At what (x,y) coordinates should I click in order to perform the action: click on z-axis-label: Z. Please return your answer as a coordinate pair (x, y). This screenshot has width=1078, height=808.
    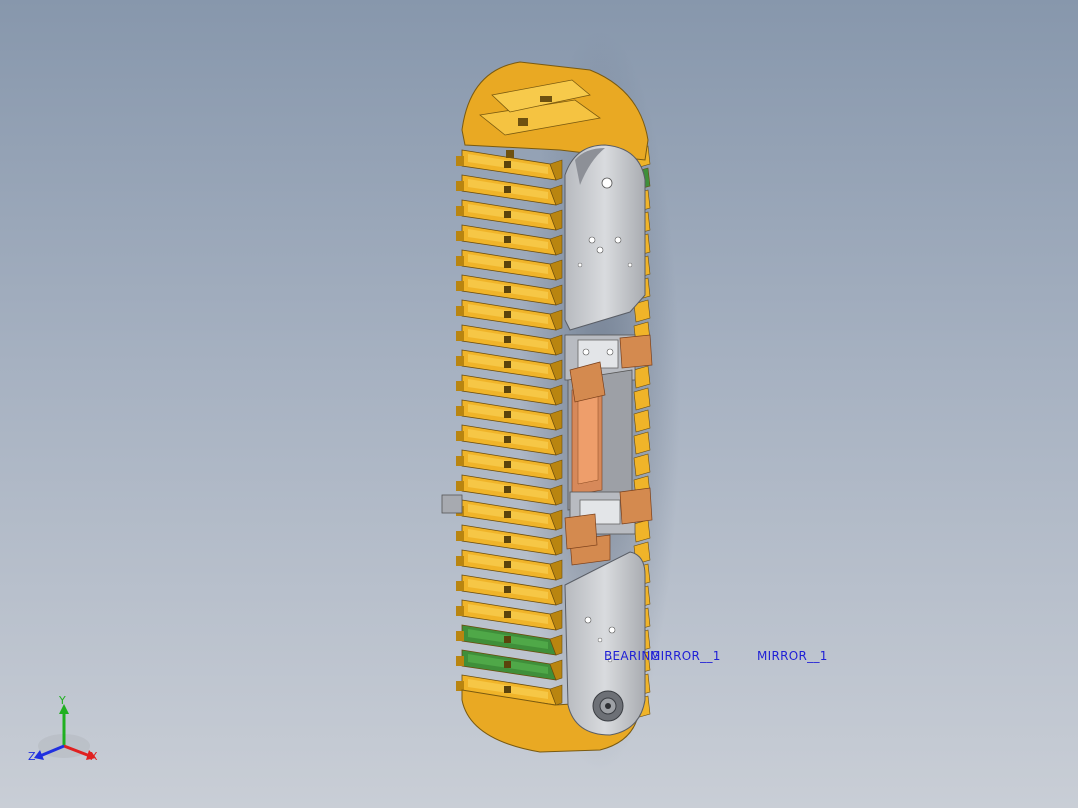
    Looking at the image, I should click on (32, 756).